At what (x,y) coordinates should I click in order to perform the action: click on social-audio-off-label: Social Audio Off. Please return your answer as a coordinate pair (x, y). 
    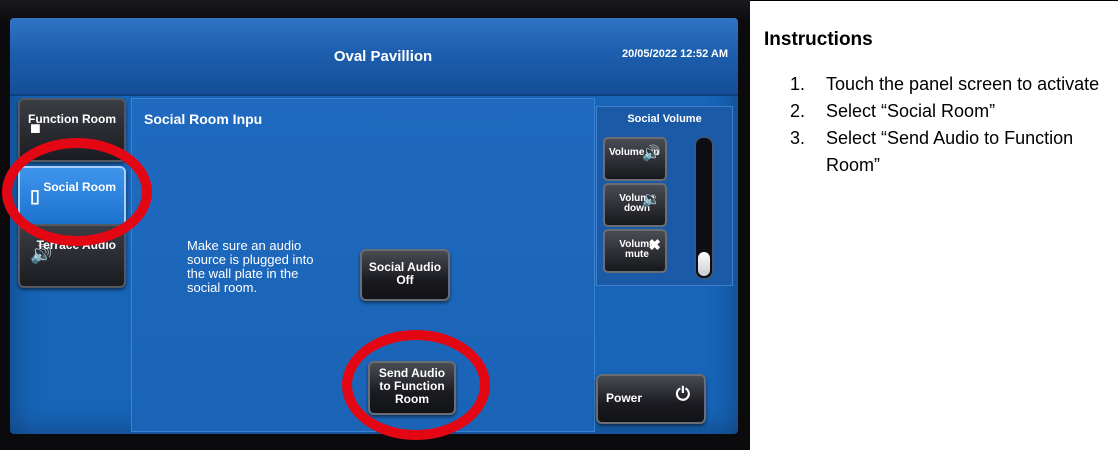
    Looking at the image, I should click on (405, 273).